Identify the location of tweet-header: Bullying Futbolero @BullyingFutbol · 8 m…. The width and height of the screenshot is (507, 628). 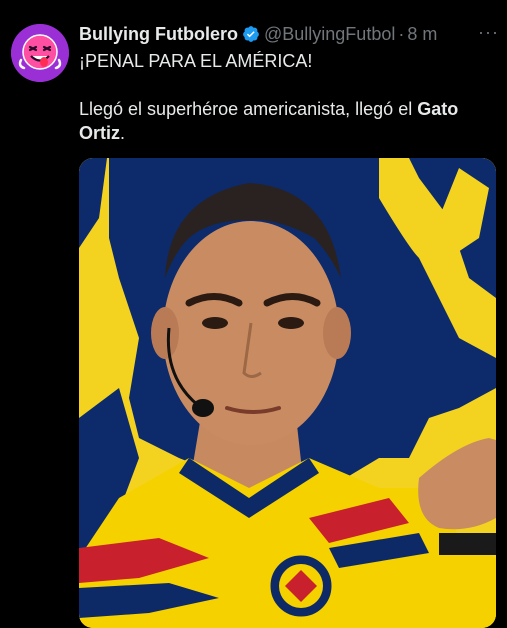
(289, 34).